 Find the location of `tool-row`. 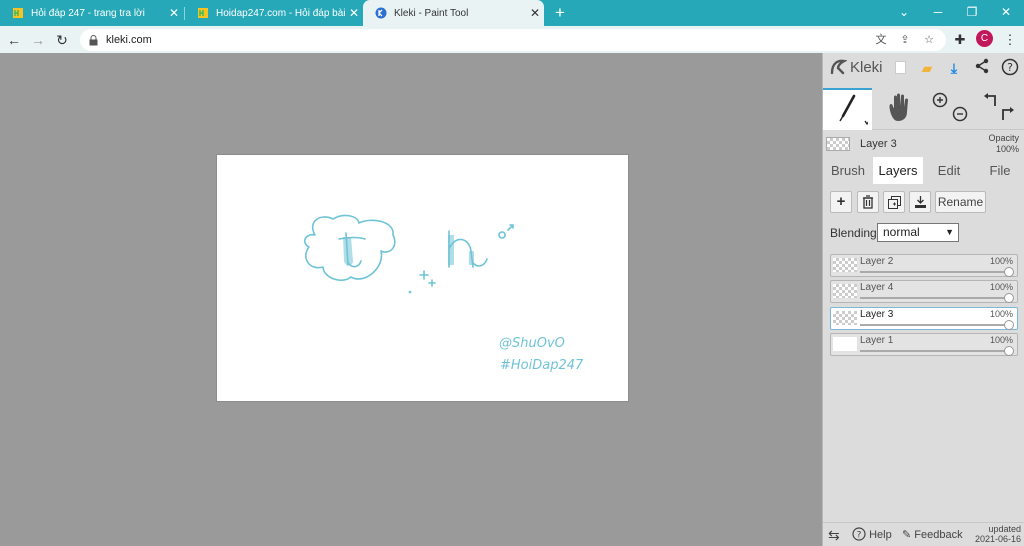

tool-row is located at coordinates (923, 109).